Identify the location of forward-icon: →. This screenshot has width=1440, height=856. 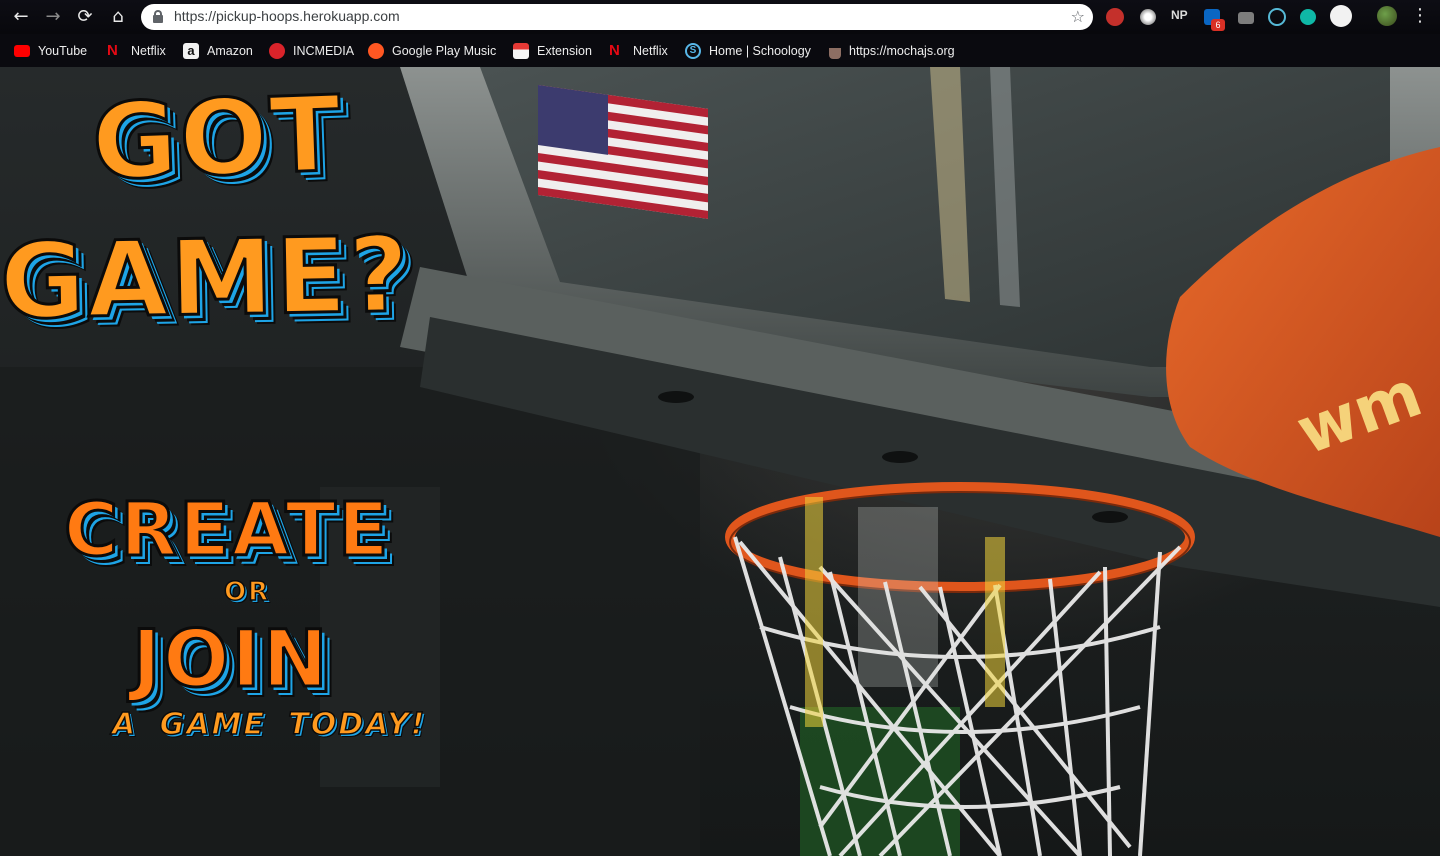
(53, 17).